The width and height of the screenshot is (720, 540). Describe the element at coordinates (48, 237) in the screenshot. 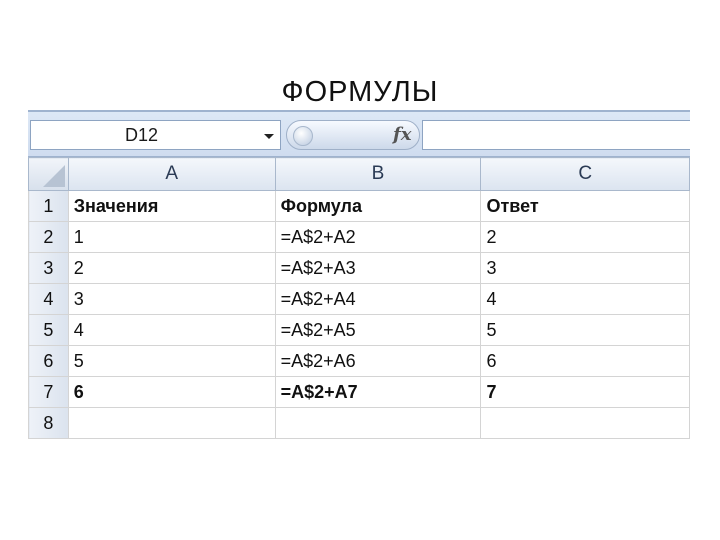

I see `row-header: 2` at that location.